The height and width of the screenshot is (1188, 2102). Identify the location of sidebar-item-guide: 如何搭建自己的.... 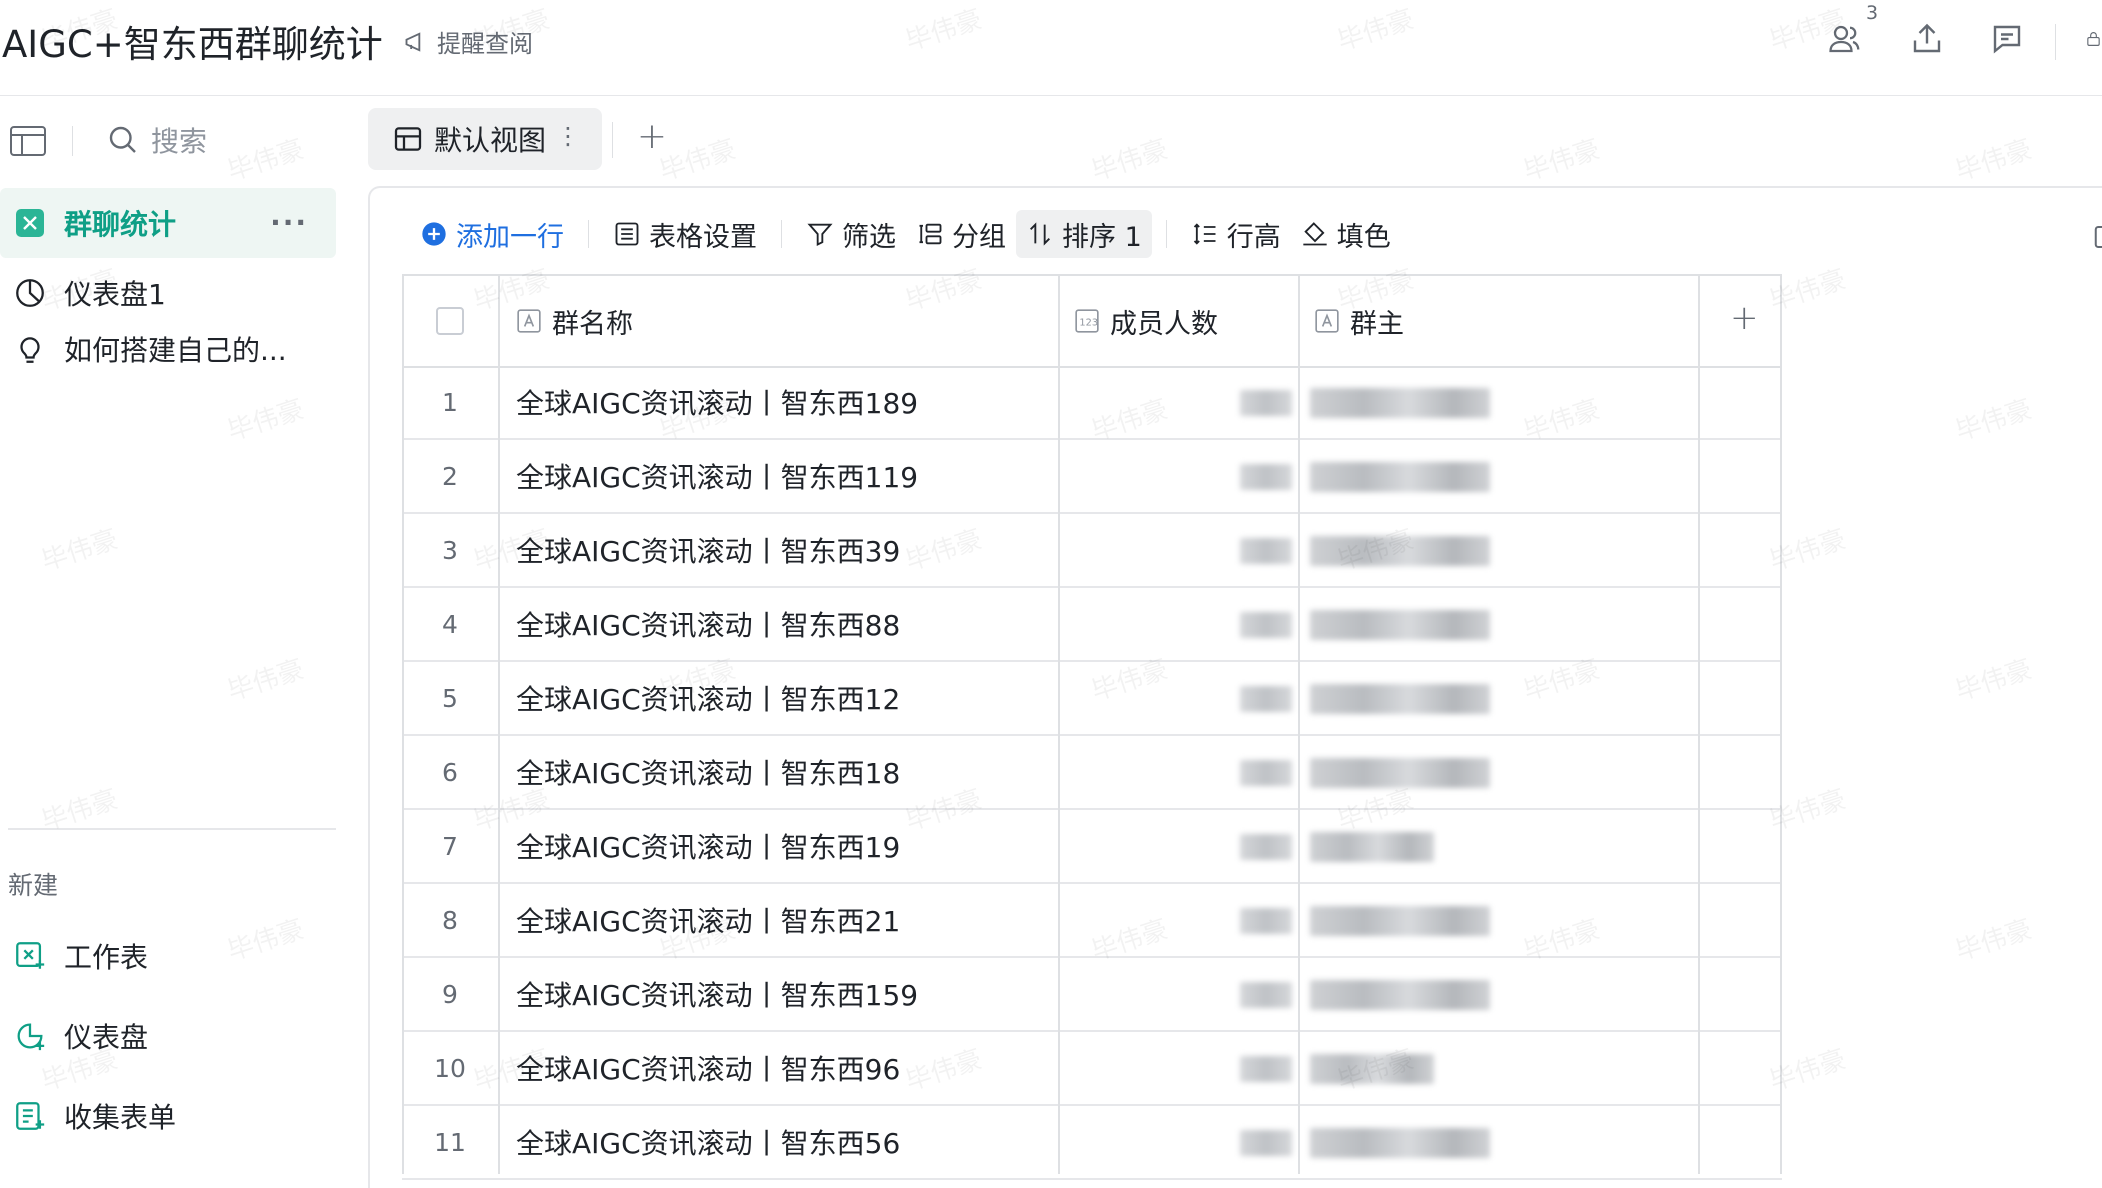
(168, 349).